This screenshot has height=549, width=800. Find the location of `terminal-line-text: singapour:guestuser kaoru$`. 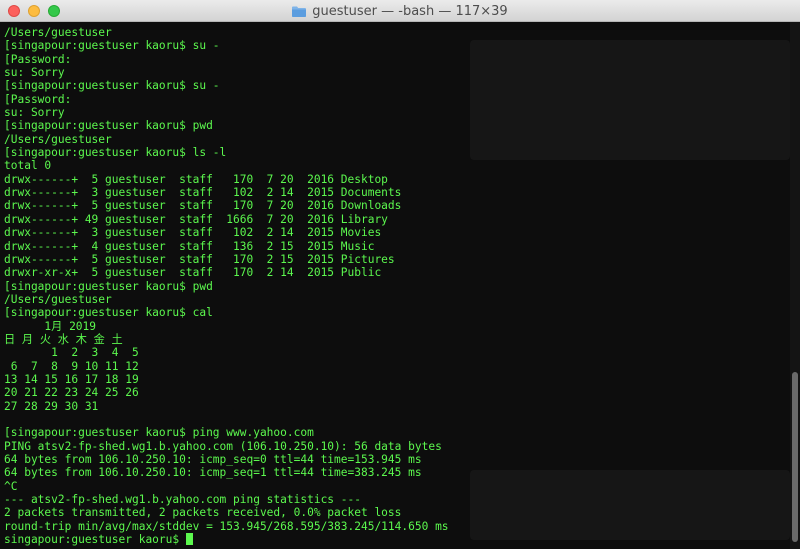

terminal-line-text: singapour:guestuser kaoru$ is located at coordinates (95, 540).